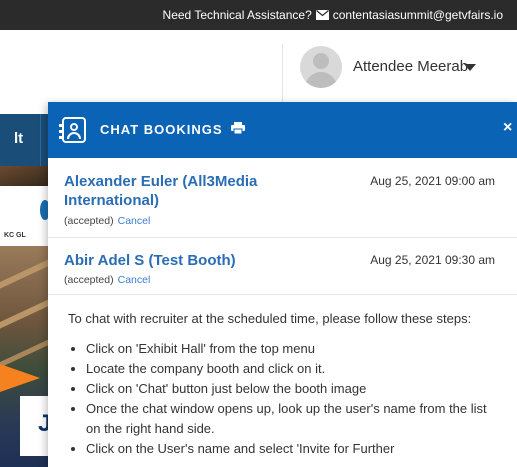 The image size is (517, 467). What do you see at coordinates (282, 130) in the screenshot?
I see `modal-header: CHAT BOOKINGS ×` at bounding box center [282, 130].